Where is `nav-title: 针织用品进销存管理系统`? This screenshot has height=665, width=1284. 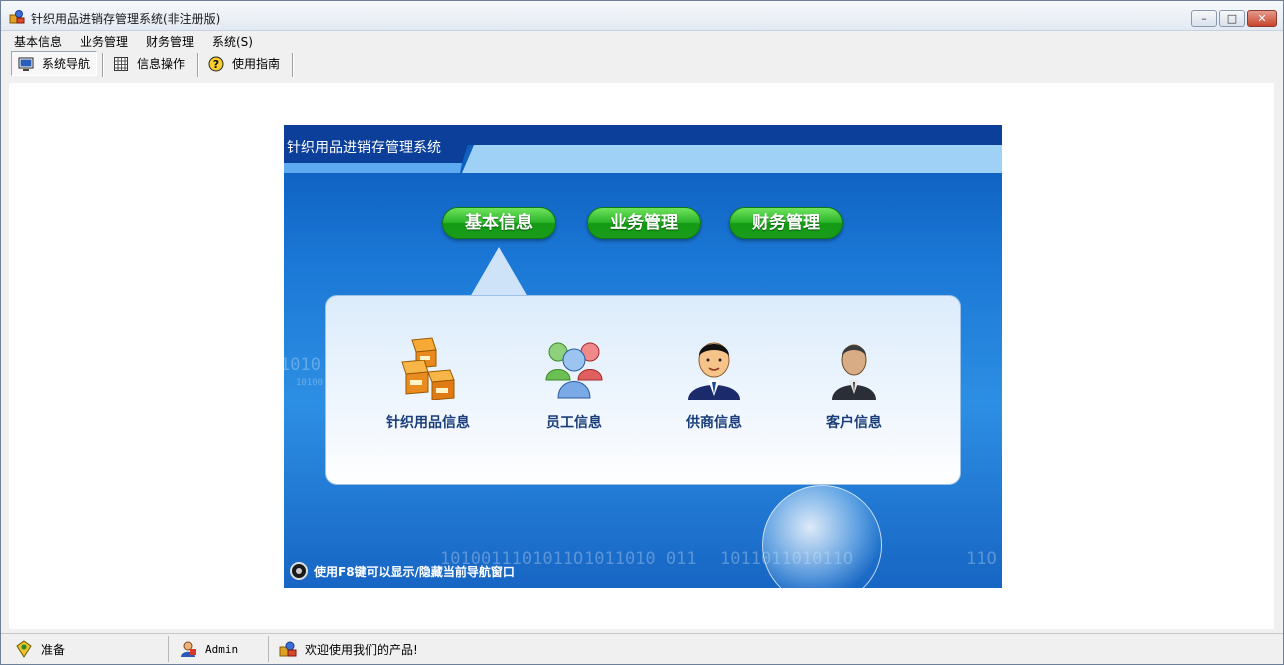
nav-title: 针织用品进销存管理系统 is located at coordinates (364, 148).